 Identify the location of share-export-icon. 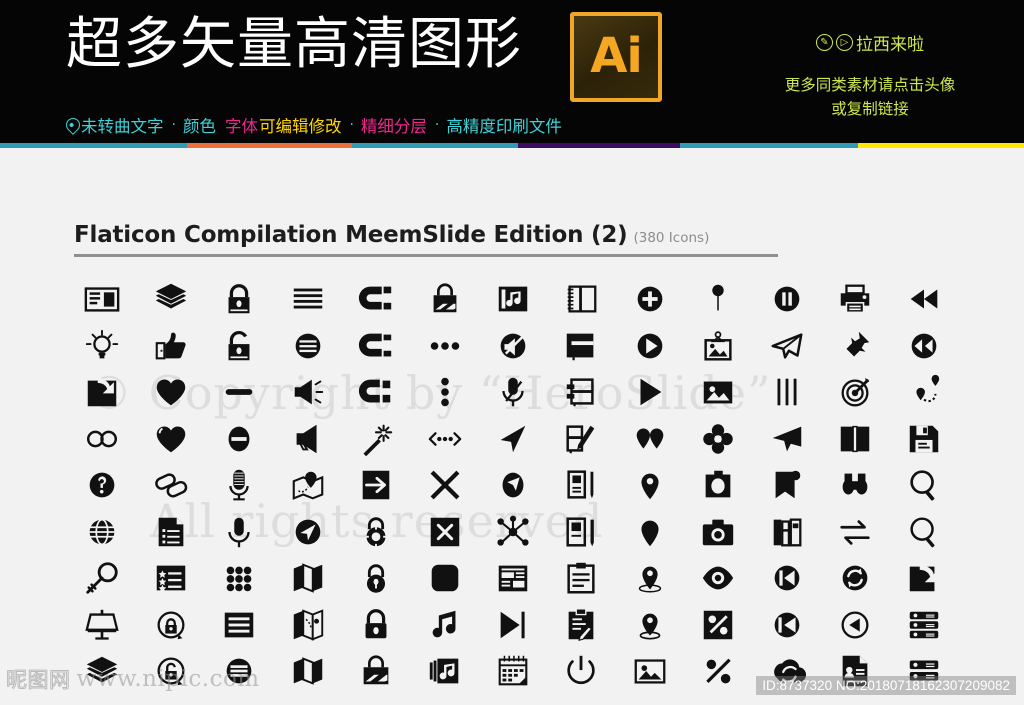
(102, 392).